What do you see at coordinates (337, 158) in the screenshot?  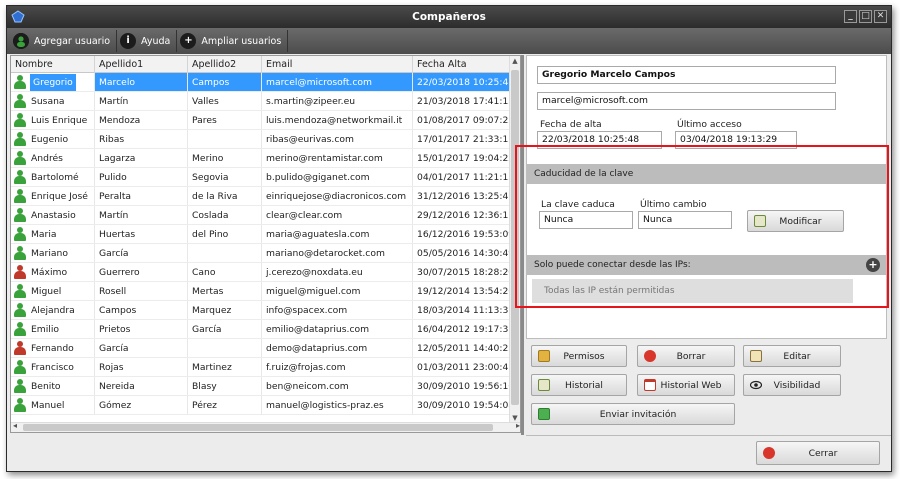 I see `cell-email: merino@rentamistar.com` at bounding box center [337, 158].